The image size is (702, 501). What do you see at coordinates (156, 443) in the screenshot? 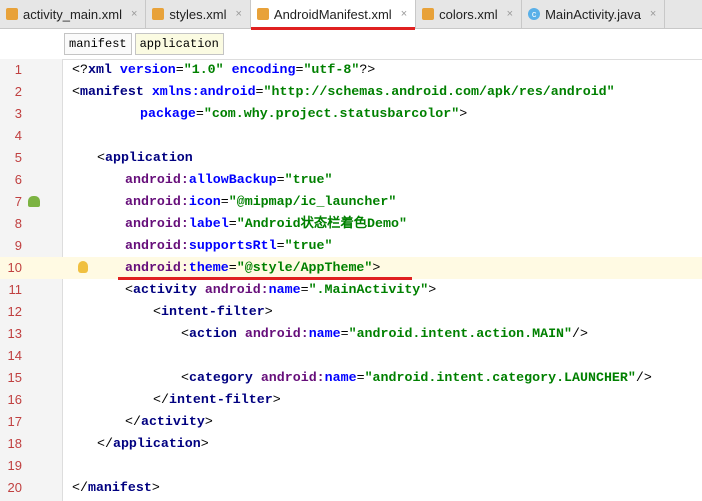
I see `token-tag: application` at bounding box center [156, 443].